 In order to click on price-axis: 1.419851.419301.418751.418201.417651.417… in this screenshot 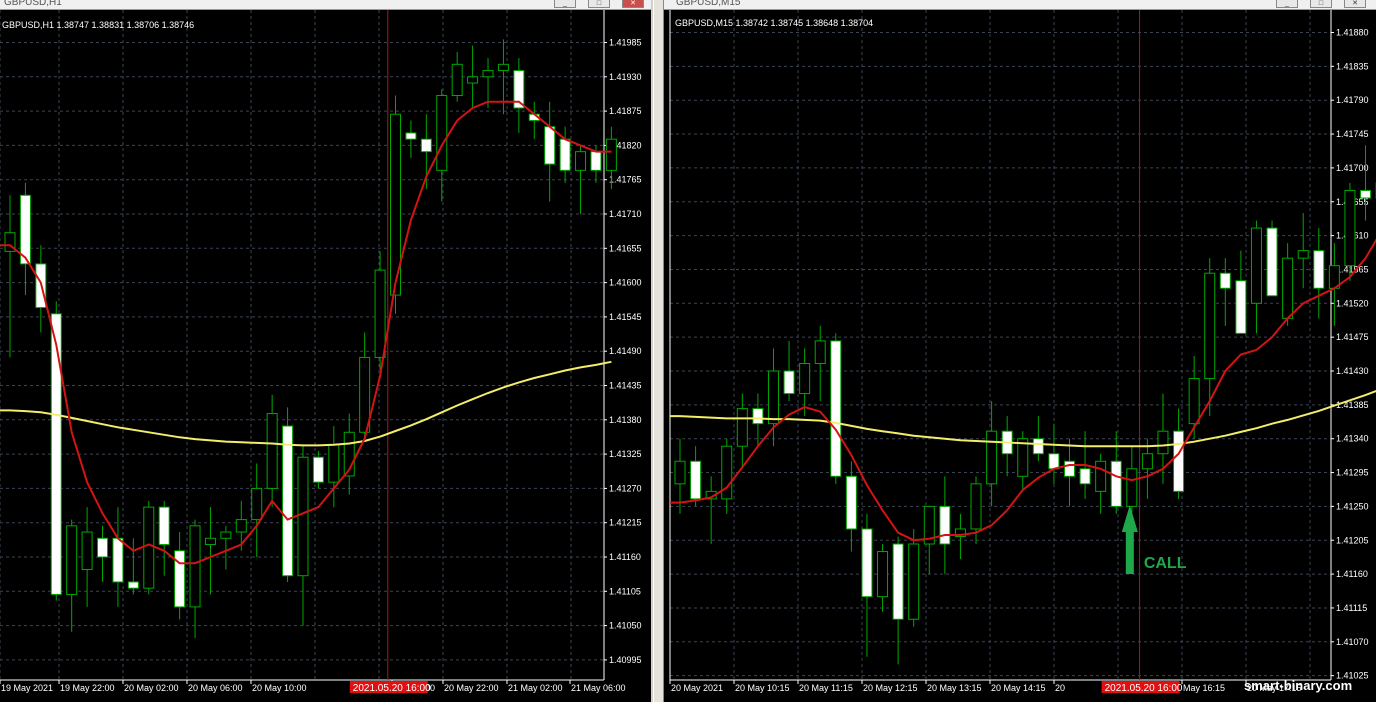, I will do `click(623, 351)`.